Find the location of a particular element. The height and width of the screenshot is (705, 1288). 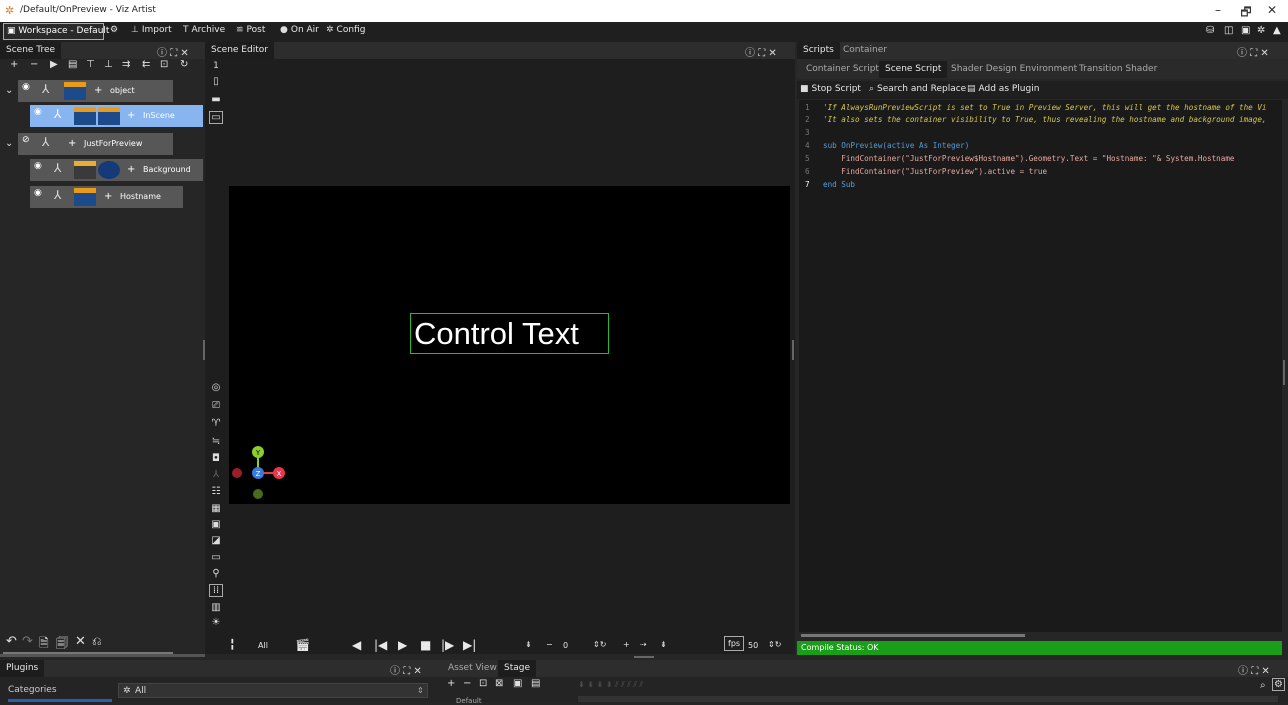

bounding-box-icon: ▣ is located at coordinates (216, 524).